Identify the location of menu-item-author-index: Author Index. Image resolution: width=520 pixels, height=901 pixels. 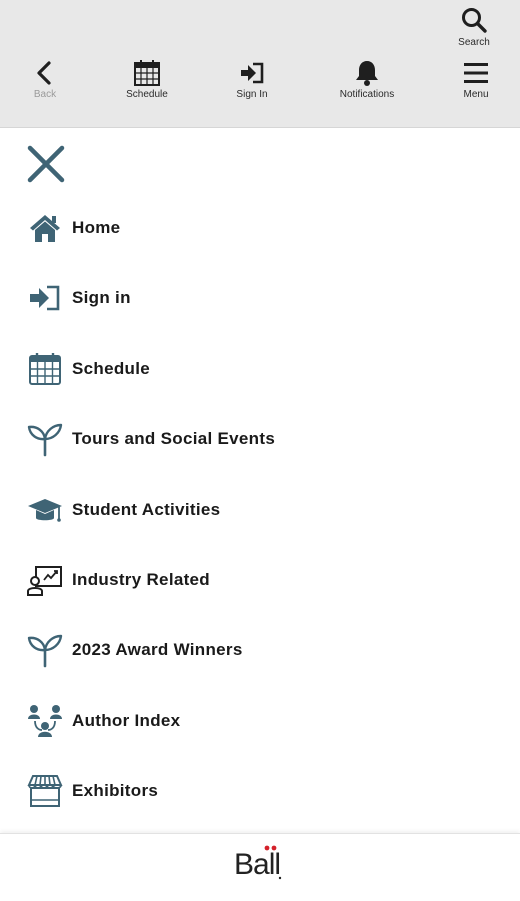
(260, 720).